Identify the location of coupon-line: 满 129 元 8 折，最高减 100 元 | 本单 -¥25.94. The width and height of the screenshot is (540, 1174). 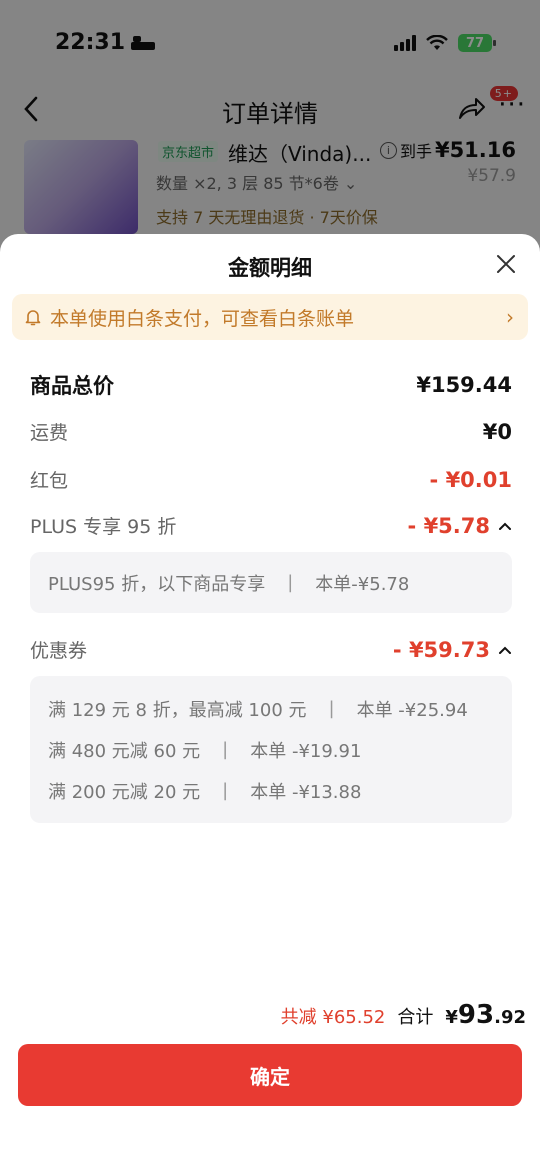
(258, 709).